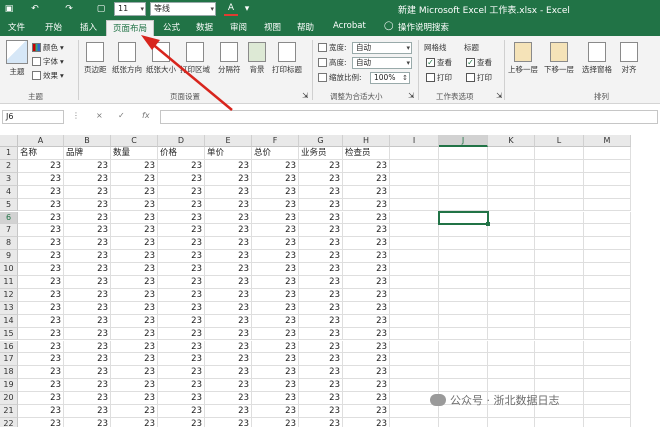 The width and height of the screenshot is (660, 427). What do you see at coordinates (438, 400) in the screenshot?
I see `wechat-icon` at bounding box center [438, 400].